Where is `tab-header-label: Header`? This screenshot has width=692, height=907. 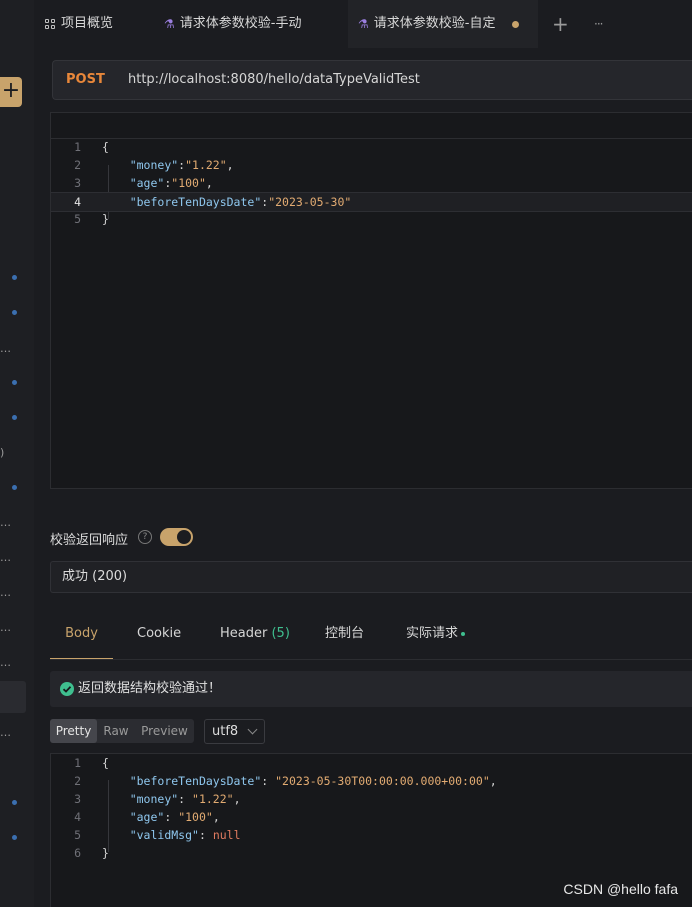 tab-header-label: Header is located at coordinates (244, 633).